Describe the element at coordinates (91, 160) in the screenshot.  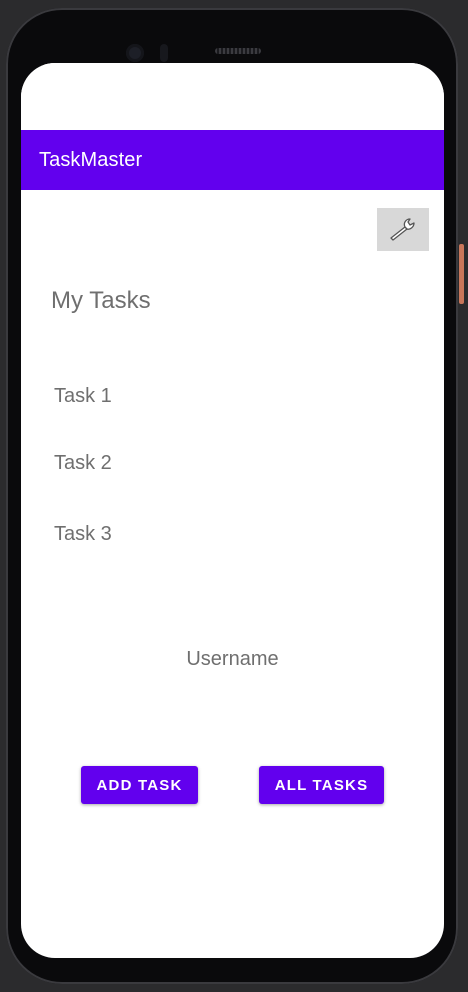
I see `app-title: TaskMaster` at that location.